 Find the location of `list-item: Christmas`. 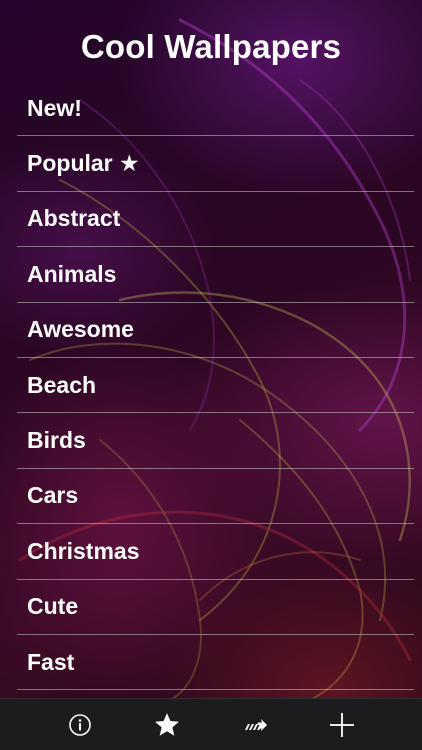

list-item: Christmas is located at coordinates (215, 552).